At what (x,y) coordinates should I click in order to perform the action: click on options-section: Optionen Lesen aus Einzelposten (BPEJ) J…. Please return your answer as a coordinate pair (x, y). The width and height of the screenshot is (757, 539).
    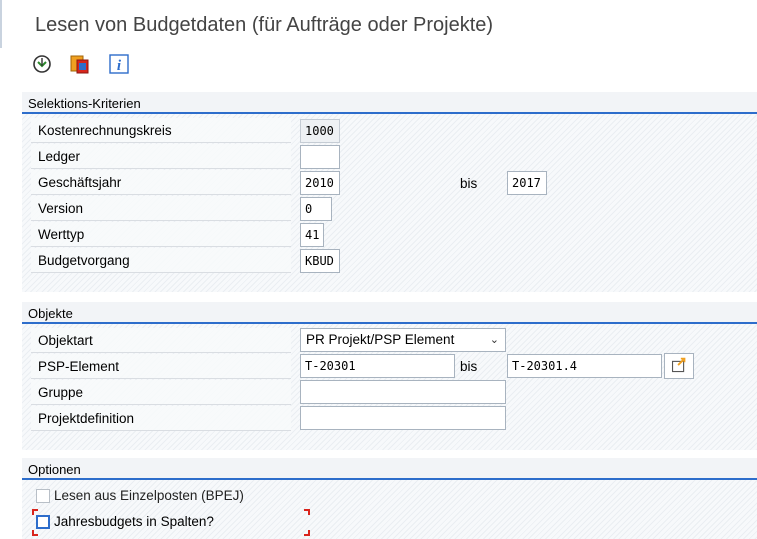
    Looking at the image, I should click on (389, 498).